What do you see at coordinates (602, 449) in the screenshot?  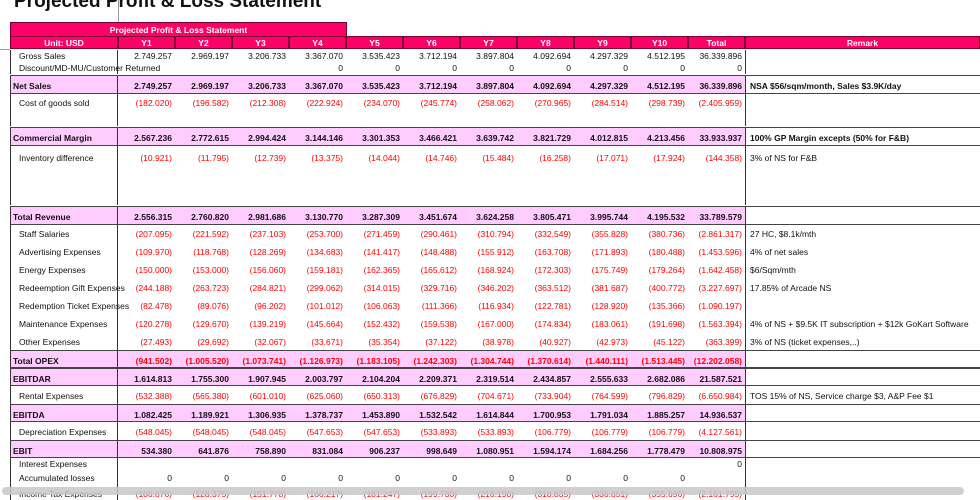 I see `value-cell: 1.684.256` at bounding box center [602, 449].